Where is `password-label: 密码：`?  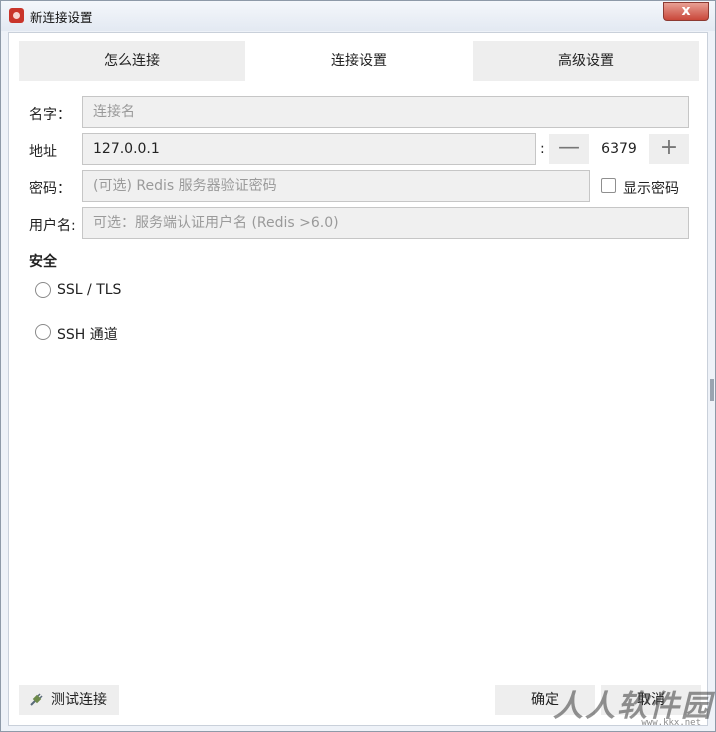 password-label: 密码： is located at coordinates (50, 189).